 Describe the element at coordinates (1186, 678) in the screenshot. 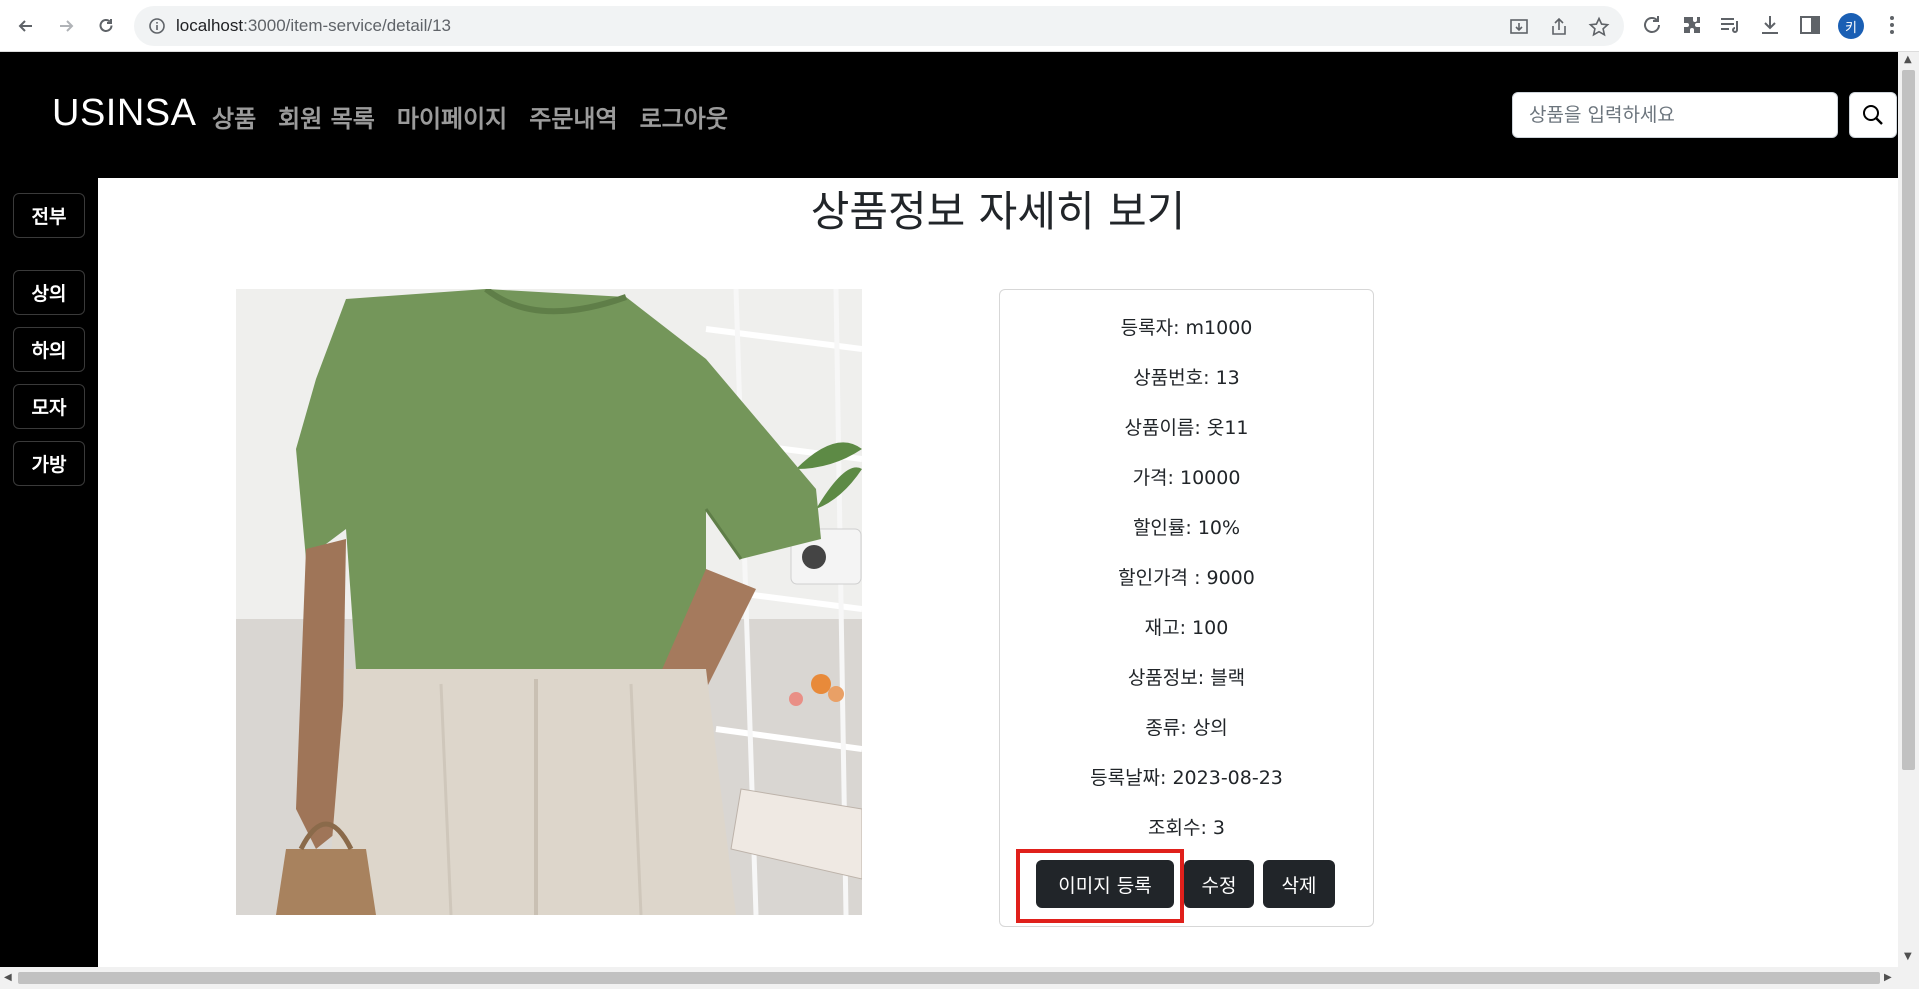

I see `info-description: 상품정보: 블랙` at that location.